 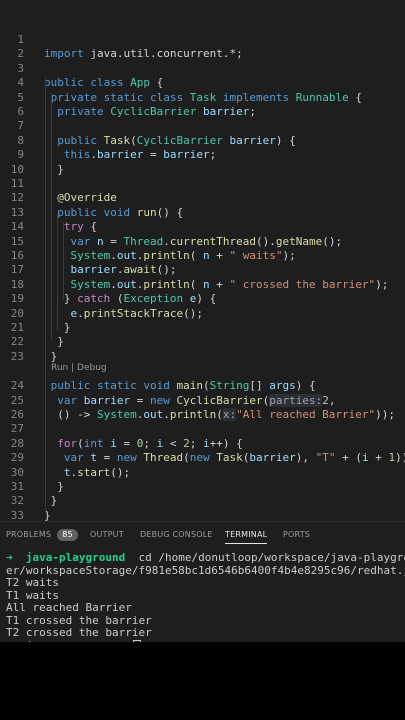 I want to click on code-token: private, so click(x=73, y=97).